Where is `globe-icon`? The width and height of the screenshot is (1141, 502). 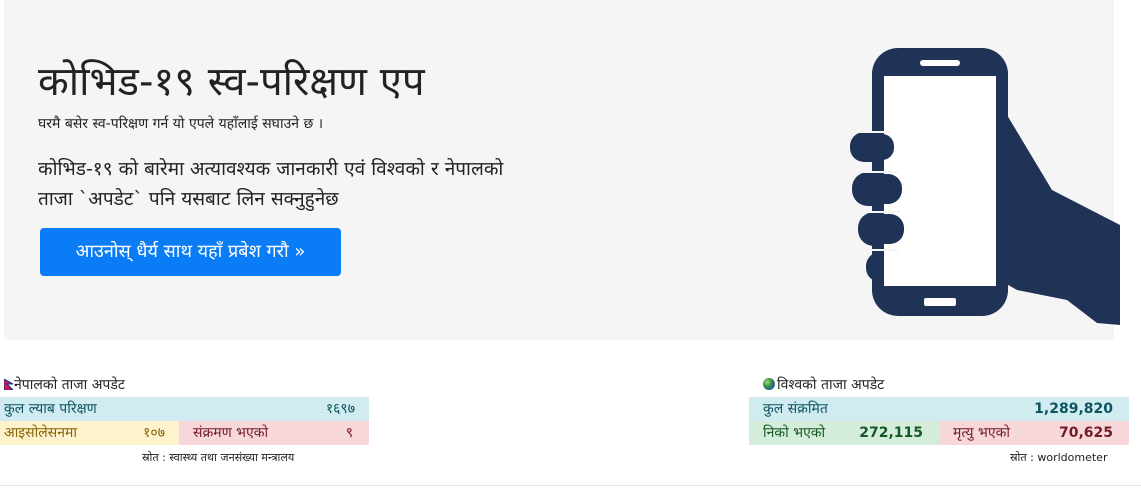 globe-icon is located at coordinates (769, 384).